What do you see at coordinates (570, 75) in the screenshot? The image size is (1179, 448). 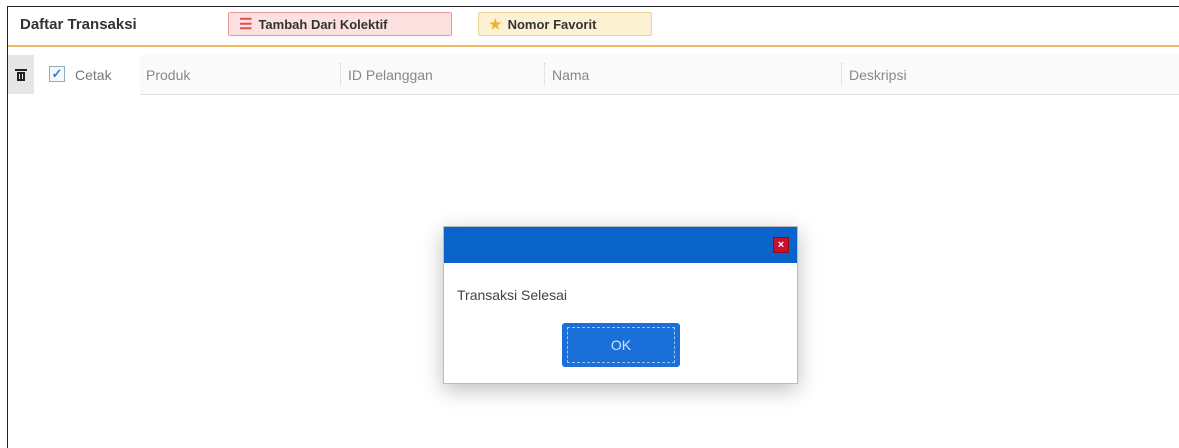 I see `column-header-nama: Nama` at bounding box center [570, 75].